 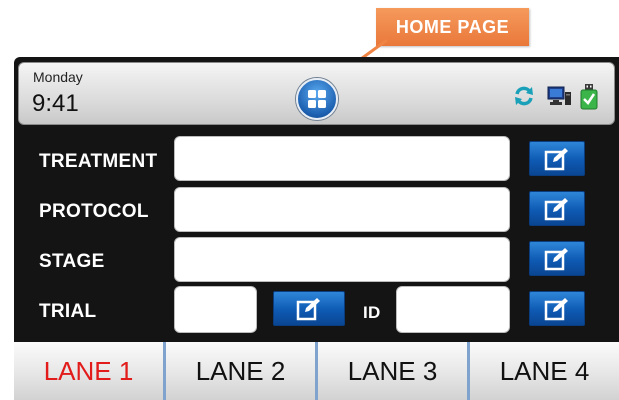 I want to click on lane-tabs: LANE 1 LANE 2 LANE 3 LANE 4, so click(x=316, y=371).